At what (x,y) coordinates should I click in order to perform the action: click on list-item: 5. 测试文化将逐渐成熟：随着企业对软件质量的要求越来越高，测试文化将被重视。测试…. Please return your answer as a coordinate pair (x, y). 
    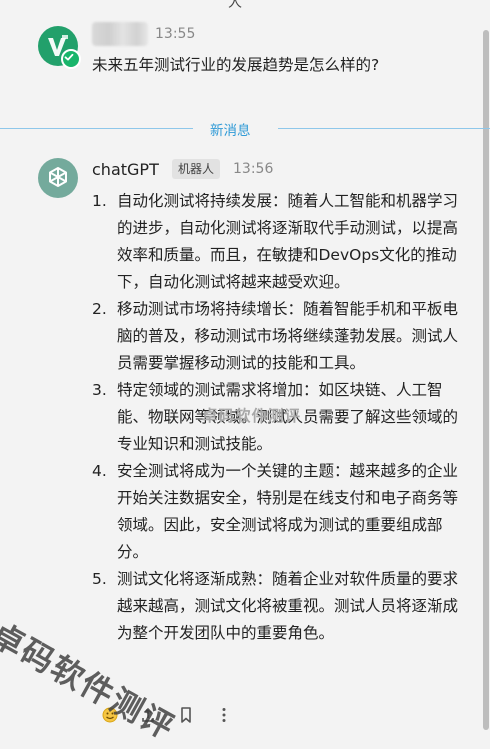
    Looking at the image, I should click on (282, 606).